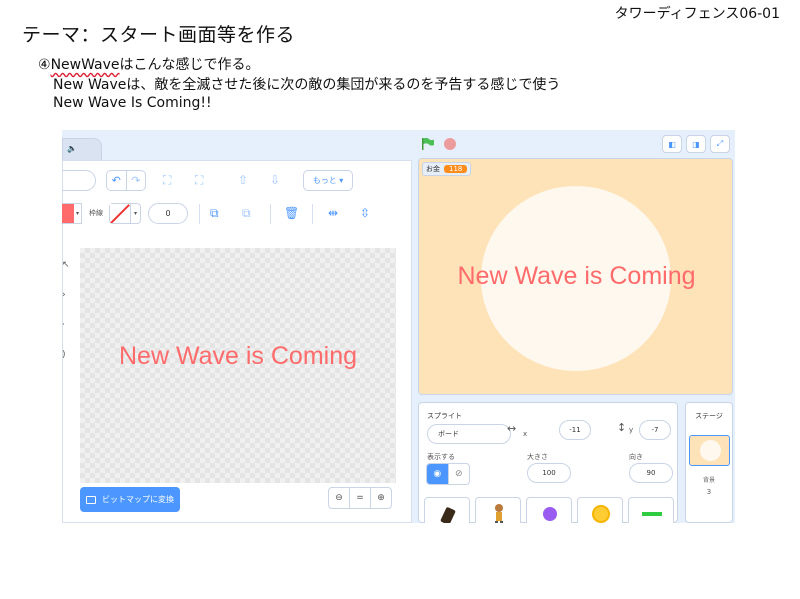 Image resolution: width=800 pixels, height=599 pixels. I want to click on step-line: ④NewWaveはこんな感じで作る。, so click(149, 64).